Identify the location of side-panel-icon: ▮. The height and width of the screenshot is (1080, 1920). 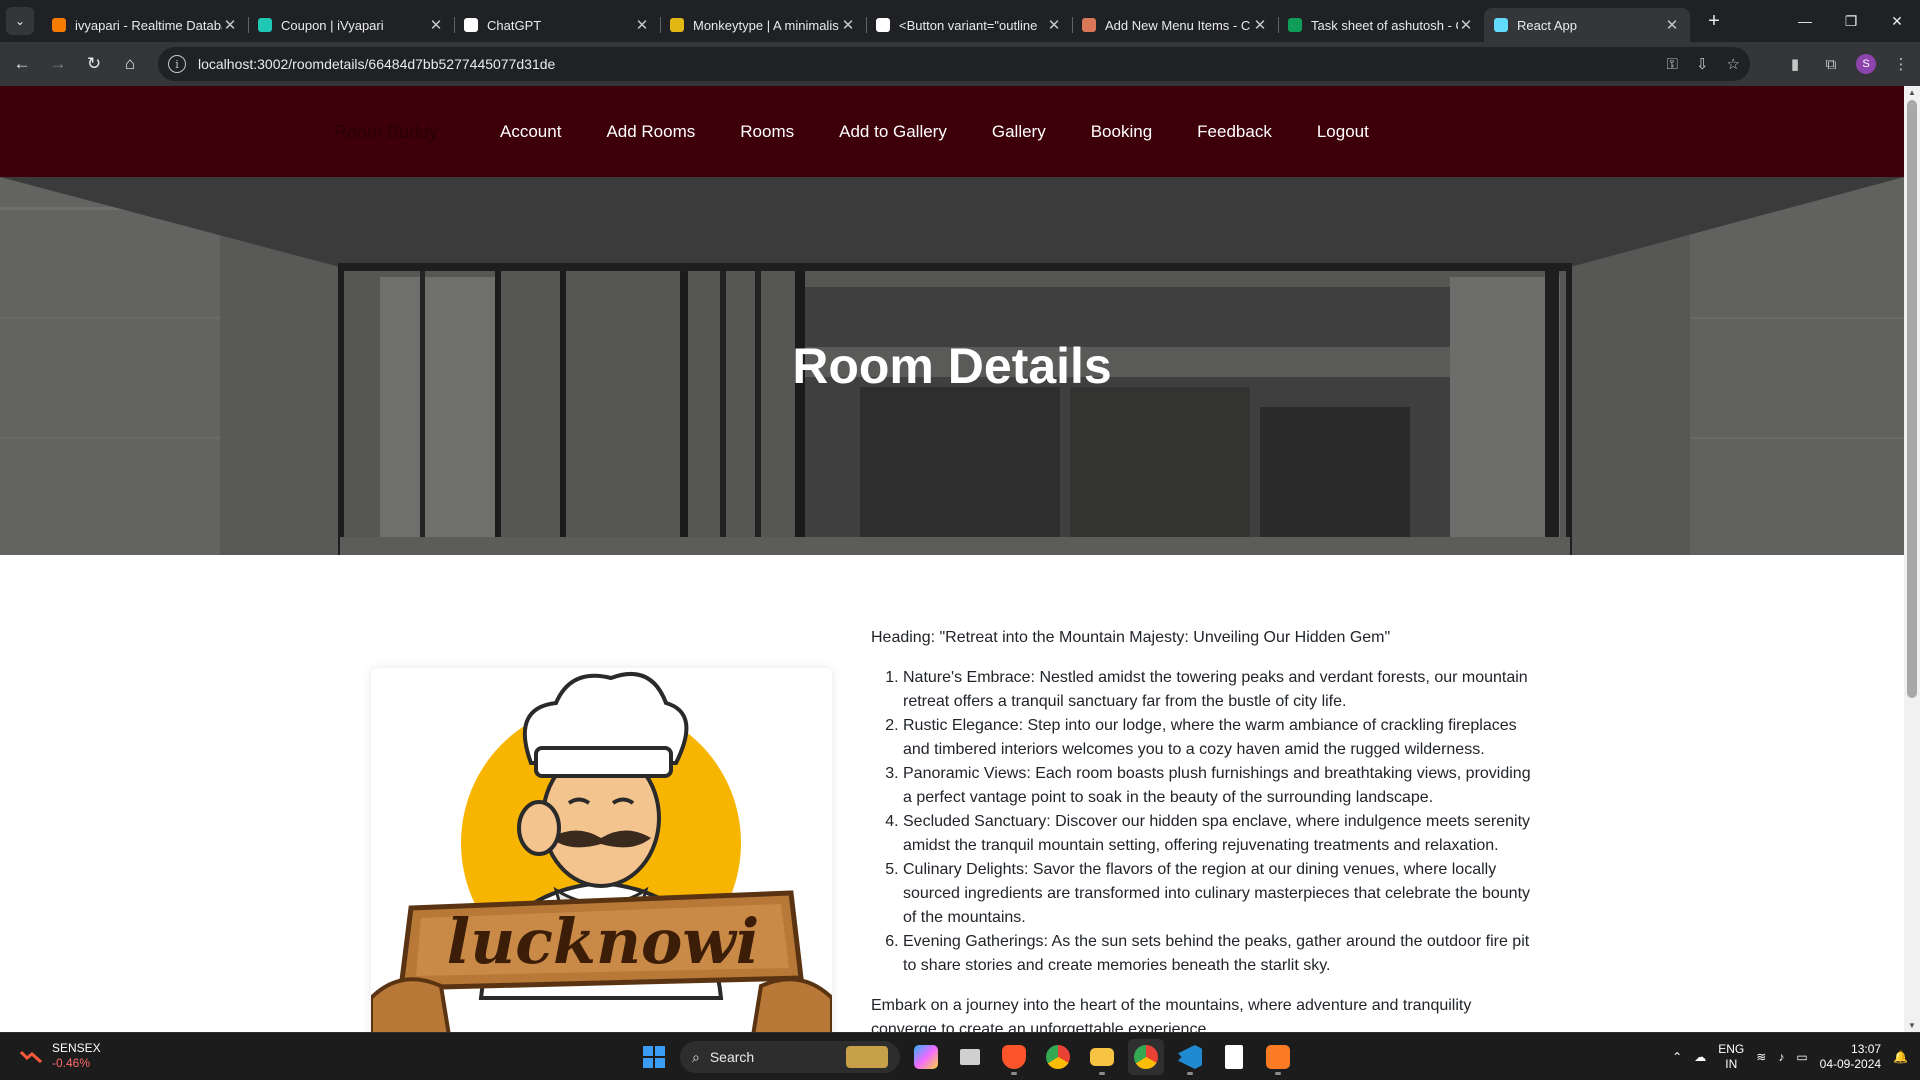
(1795, 64).